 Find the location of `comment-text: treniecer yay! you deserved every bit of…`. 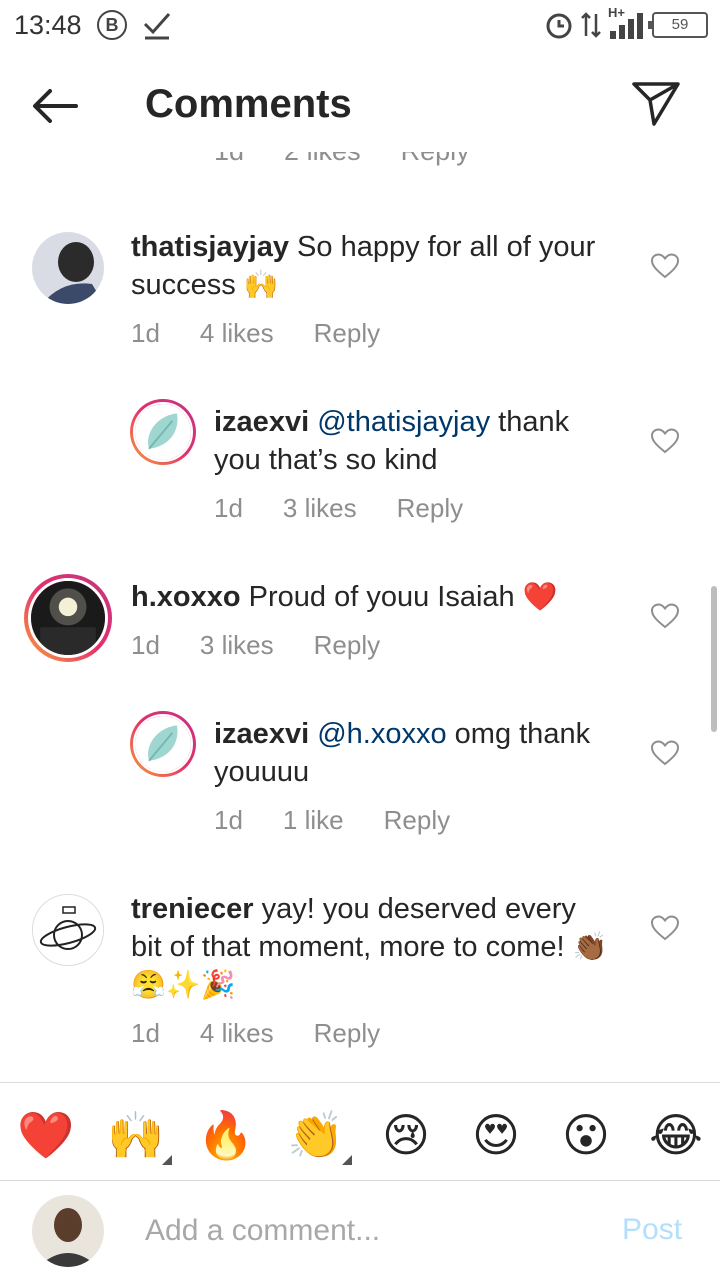

comment-text: treniecer yay! you deserved every bit of… is located at coordinates (371, 947).